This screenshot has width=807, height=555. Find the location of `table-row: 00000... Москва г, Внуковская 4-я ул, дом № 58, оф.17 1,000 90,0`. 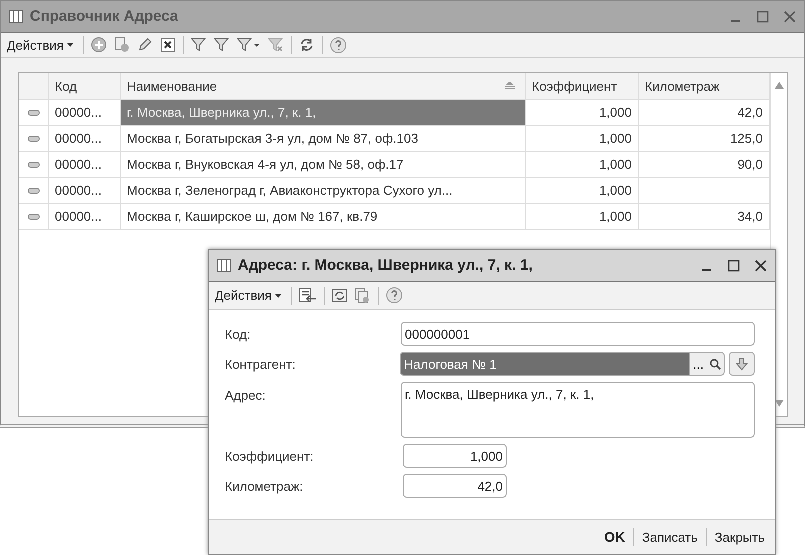

table-row: 00000... Москва г, Внуковская 4-я ул, дом № 58, оф.17 1,000 90,0 is located at coordinates (394, 165).